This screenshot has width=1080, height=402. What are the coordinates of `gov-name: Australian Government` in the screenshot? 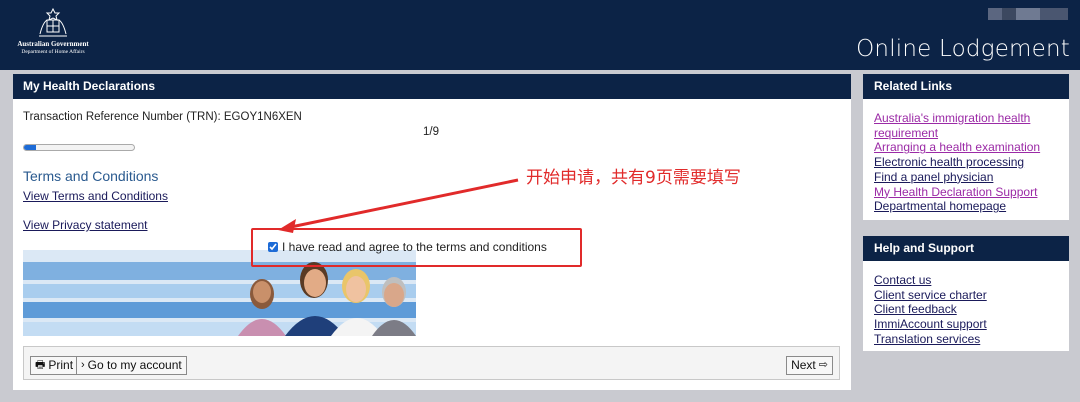 It's located at (53, 44).